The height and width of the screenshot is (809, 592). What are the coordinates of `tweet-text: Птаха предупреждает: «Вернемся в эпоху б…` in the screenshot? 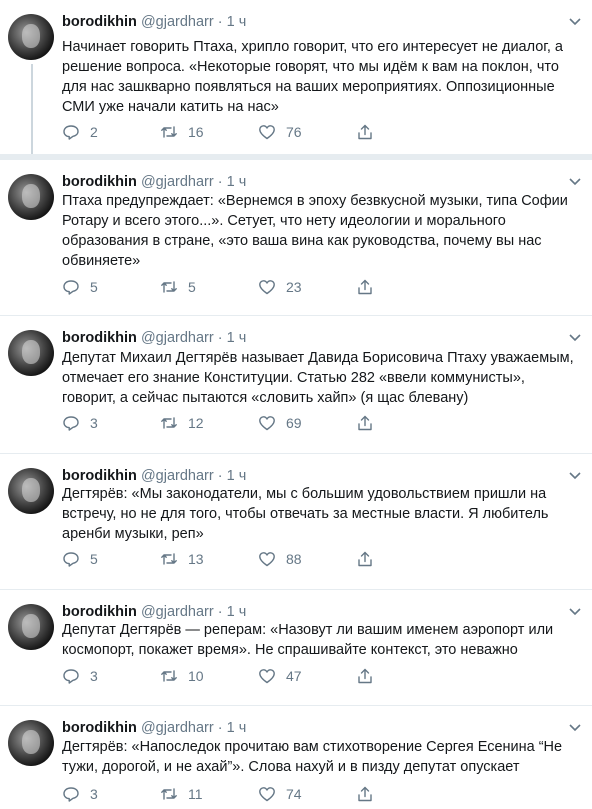 It's located at (315, 231).